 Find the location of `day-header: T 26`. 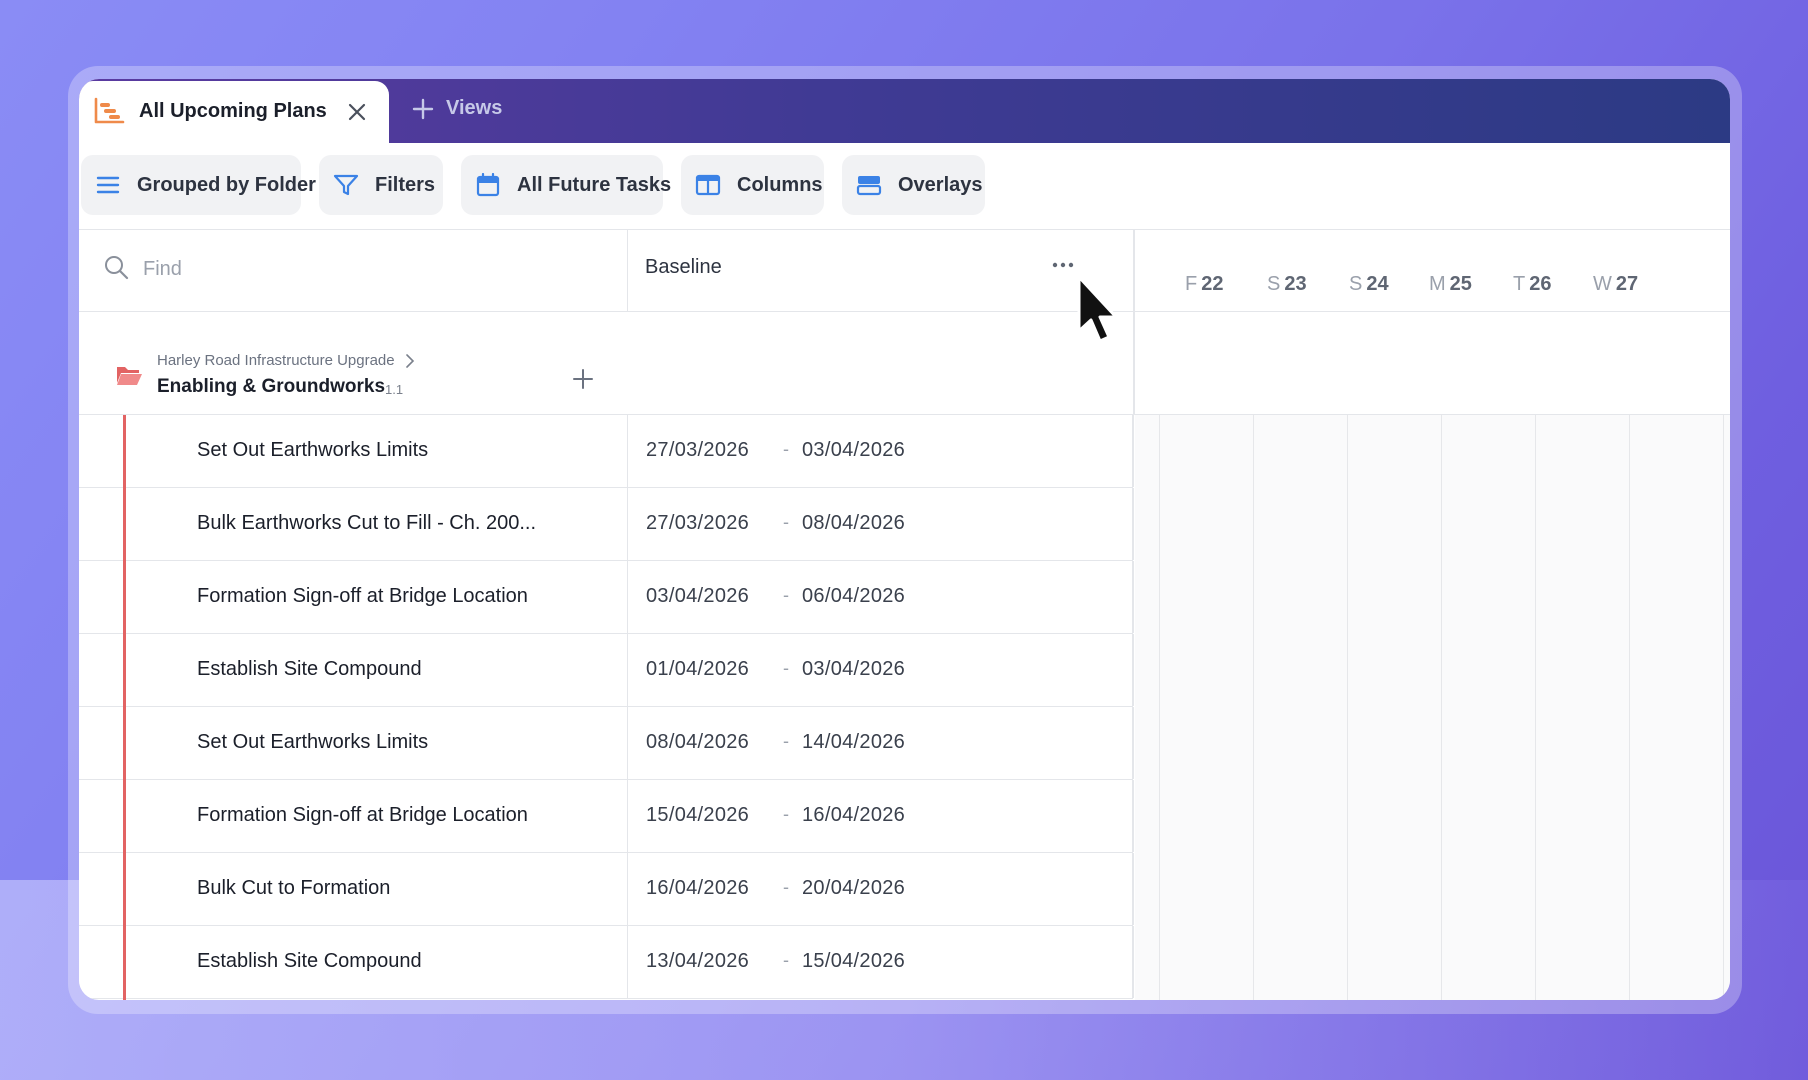

day-header: T 26 is located at coordinates (1532, 284).